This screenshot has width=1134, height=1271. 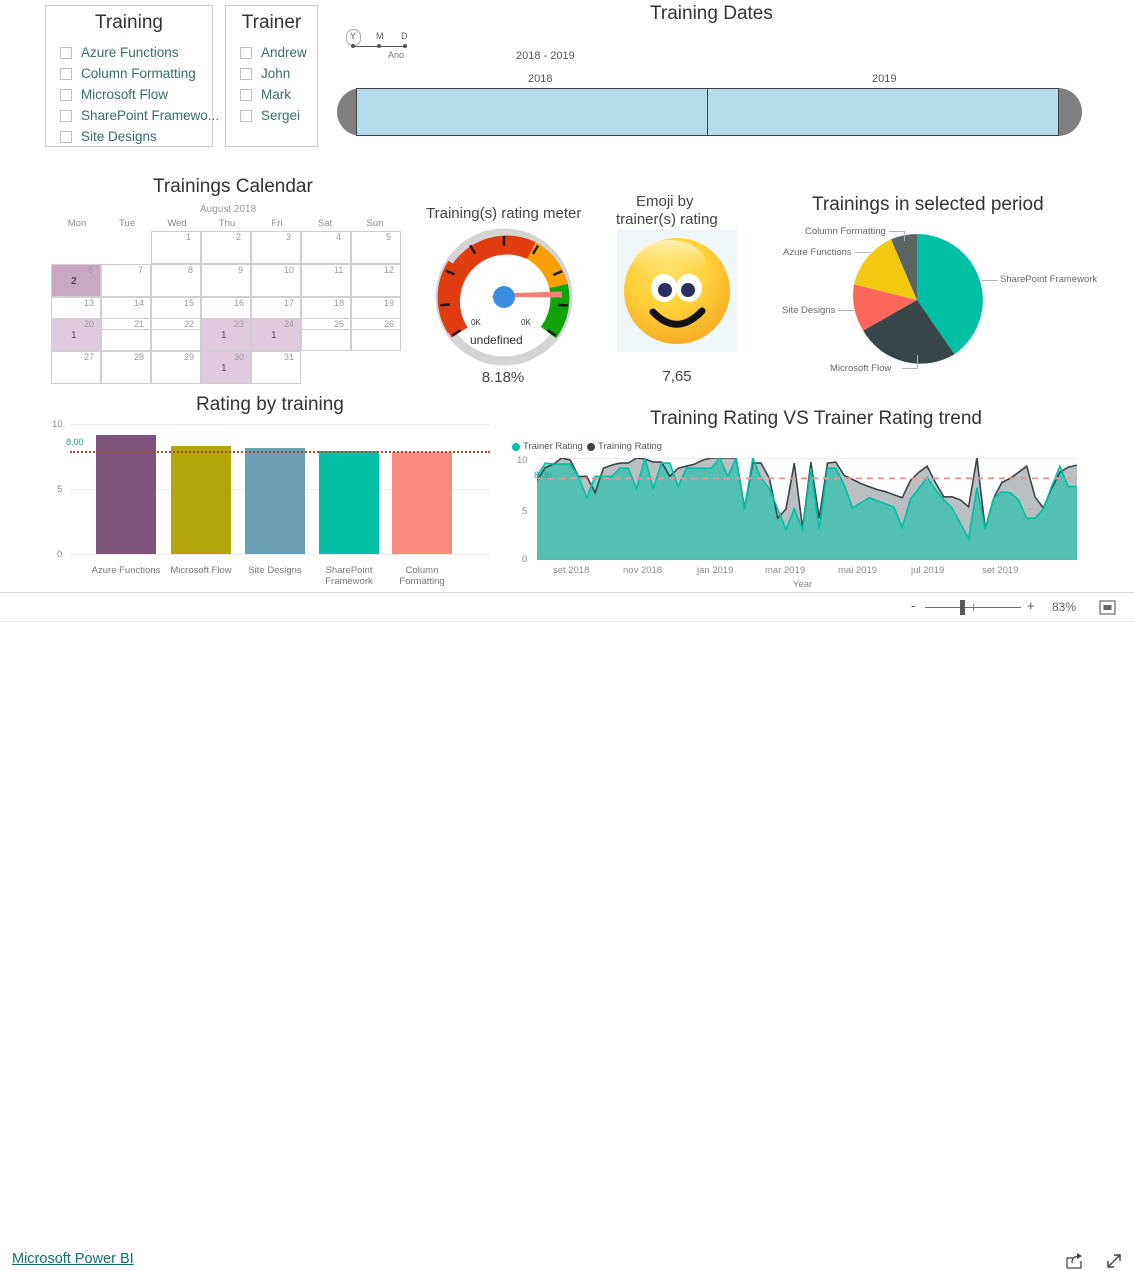 What do you see at coordinates (1031, 605) in the screenshot?
I see `zoom-in-button: +` at bounding box center [1031, 605].